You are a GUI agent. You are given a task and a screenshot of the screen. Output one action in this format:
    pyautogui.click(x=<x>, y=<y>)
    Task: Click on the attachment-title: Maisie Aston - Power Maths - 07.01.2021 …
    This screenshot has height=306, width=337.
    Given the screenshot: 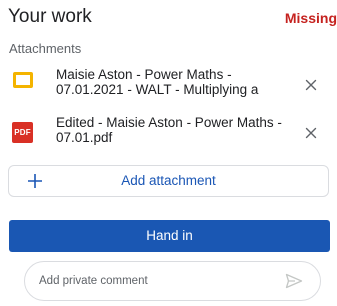 What is the action you would take?
    pyautogui.click(x=157, y=82)
    